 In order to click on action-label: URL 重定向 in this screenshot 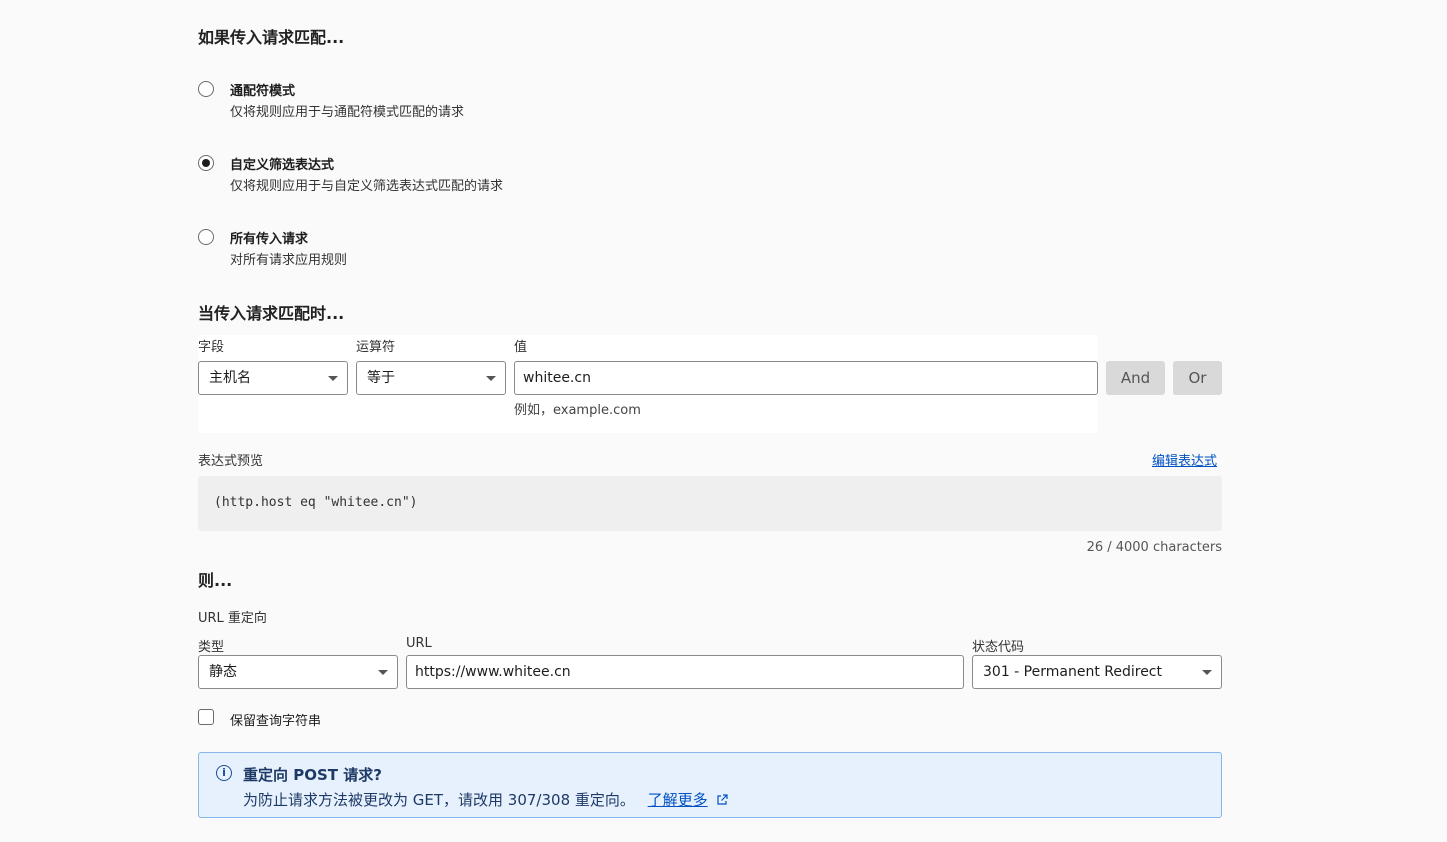, I will do `click(232, 618)`.